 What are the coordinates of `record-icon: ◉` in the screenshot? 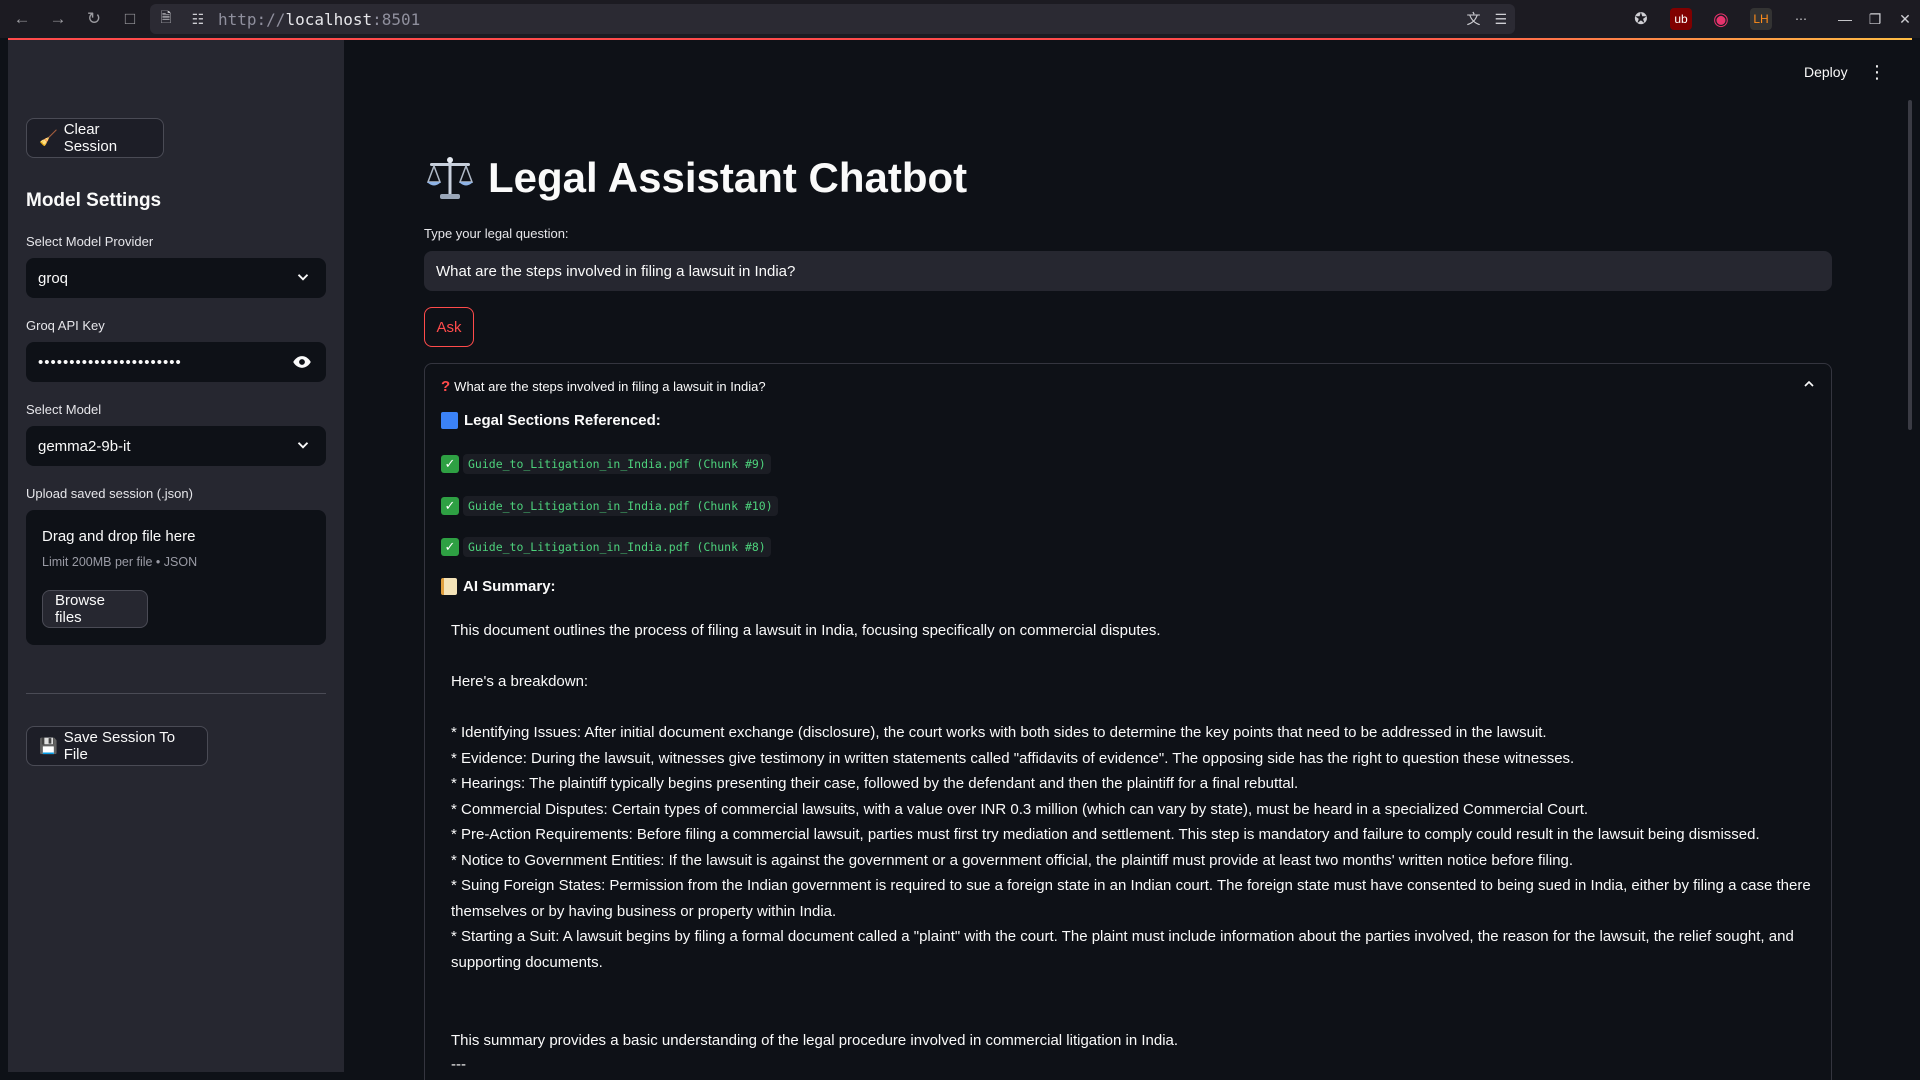 It's located at (1721, 19).